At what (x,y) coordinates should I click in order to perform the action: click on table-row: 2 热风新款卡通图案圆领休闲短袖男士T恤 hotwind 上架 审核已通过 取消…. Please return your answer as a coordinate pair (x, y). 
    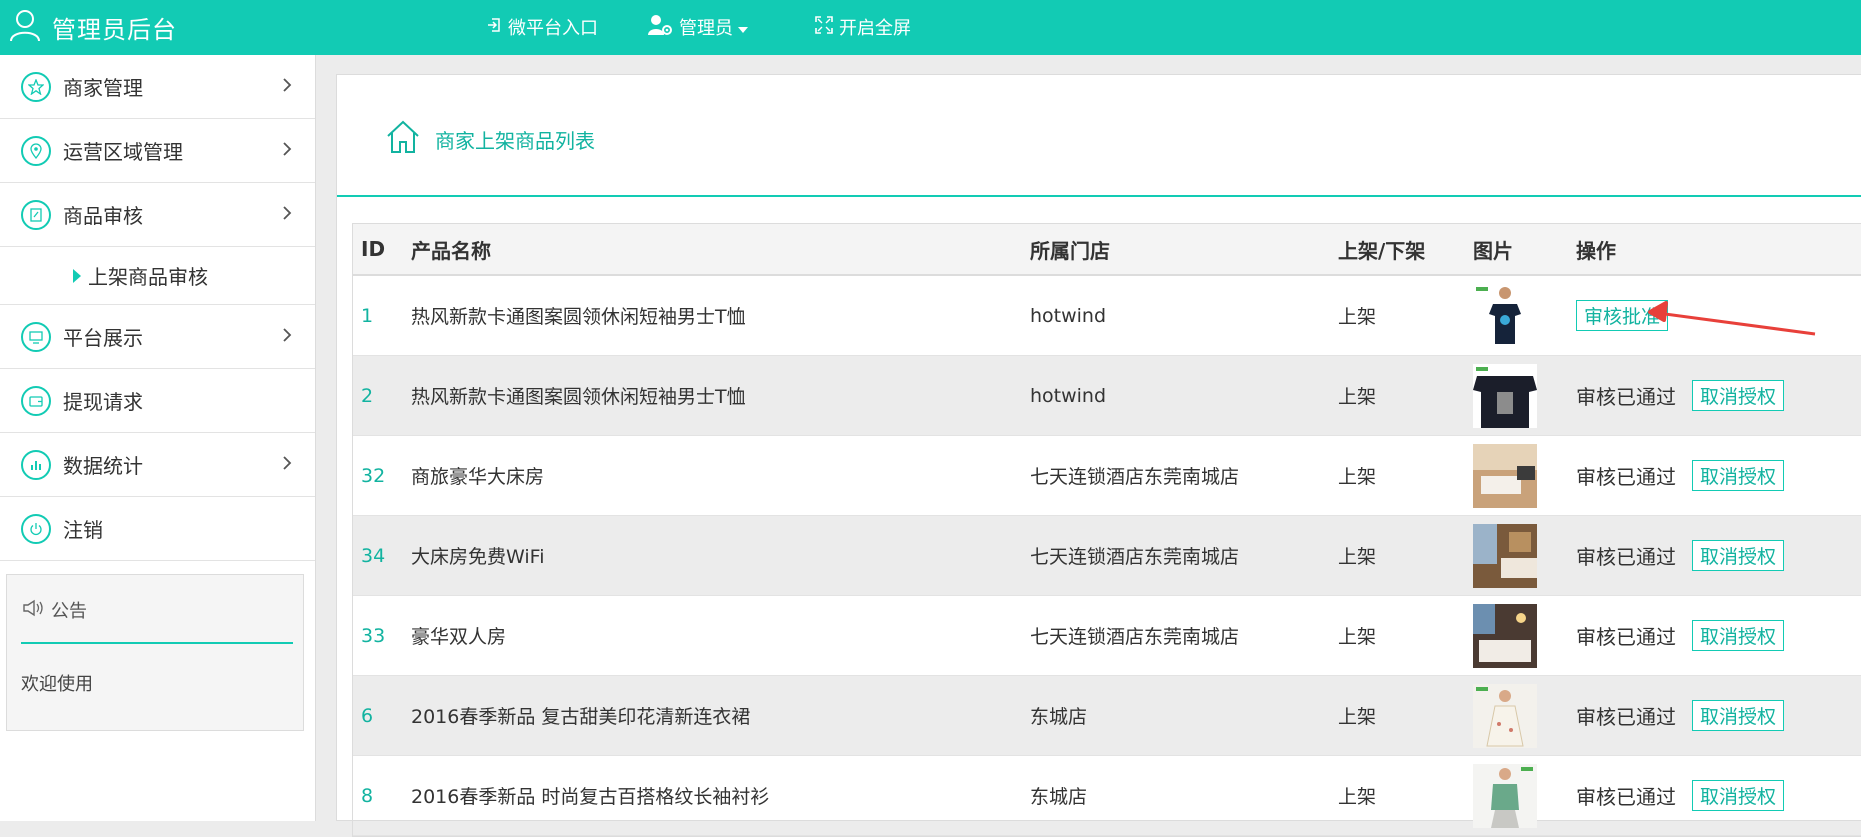
    Looking at the image, I should click on (1107, 396).